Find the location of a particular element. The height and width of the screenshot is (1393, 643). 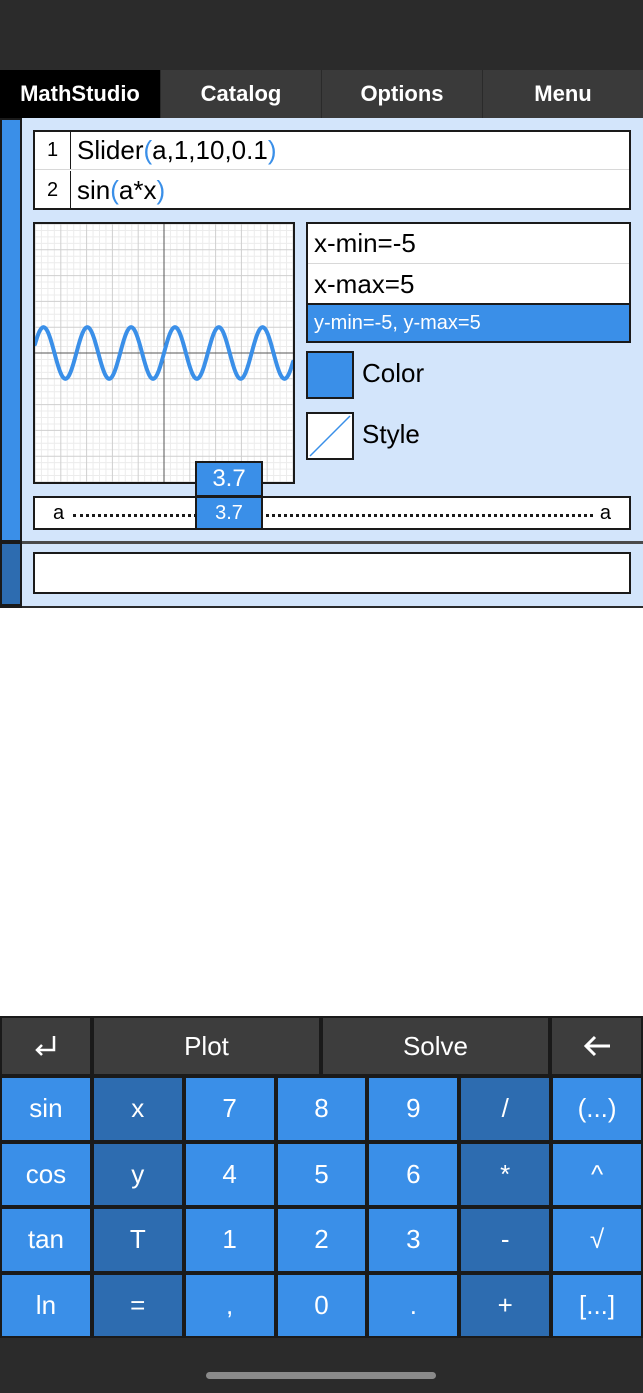

key: T is located at coordinates (137, 1240).